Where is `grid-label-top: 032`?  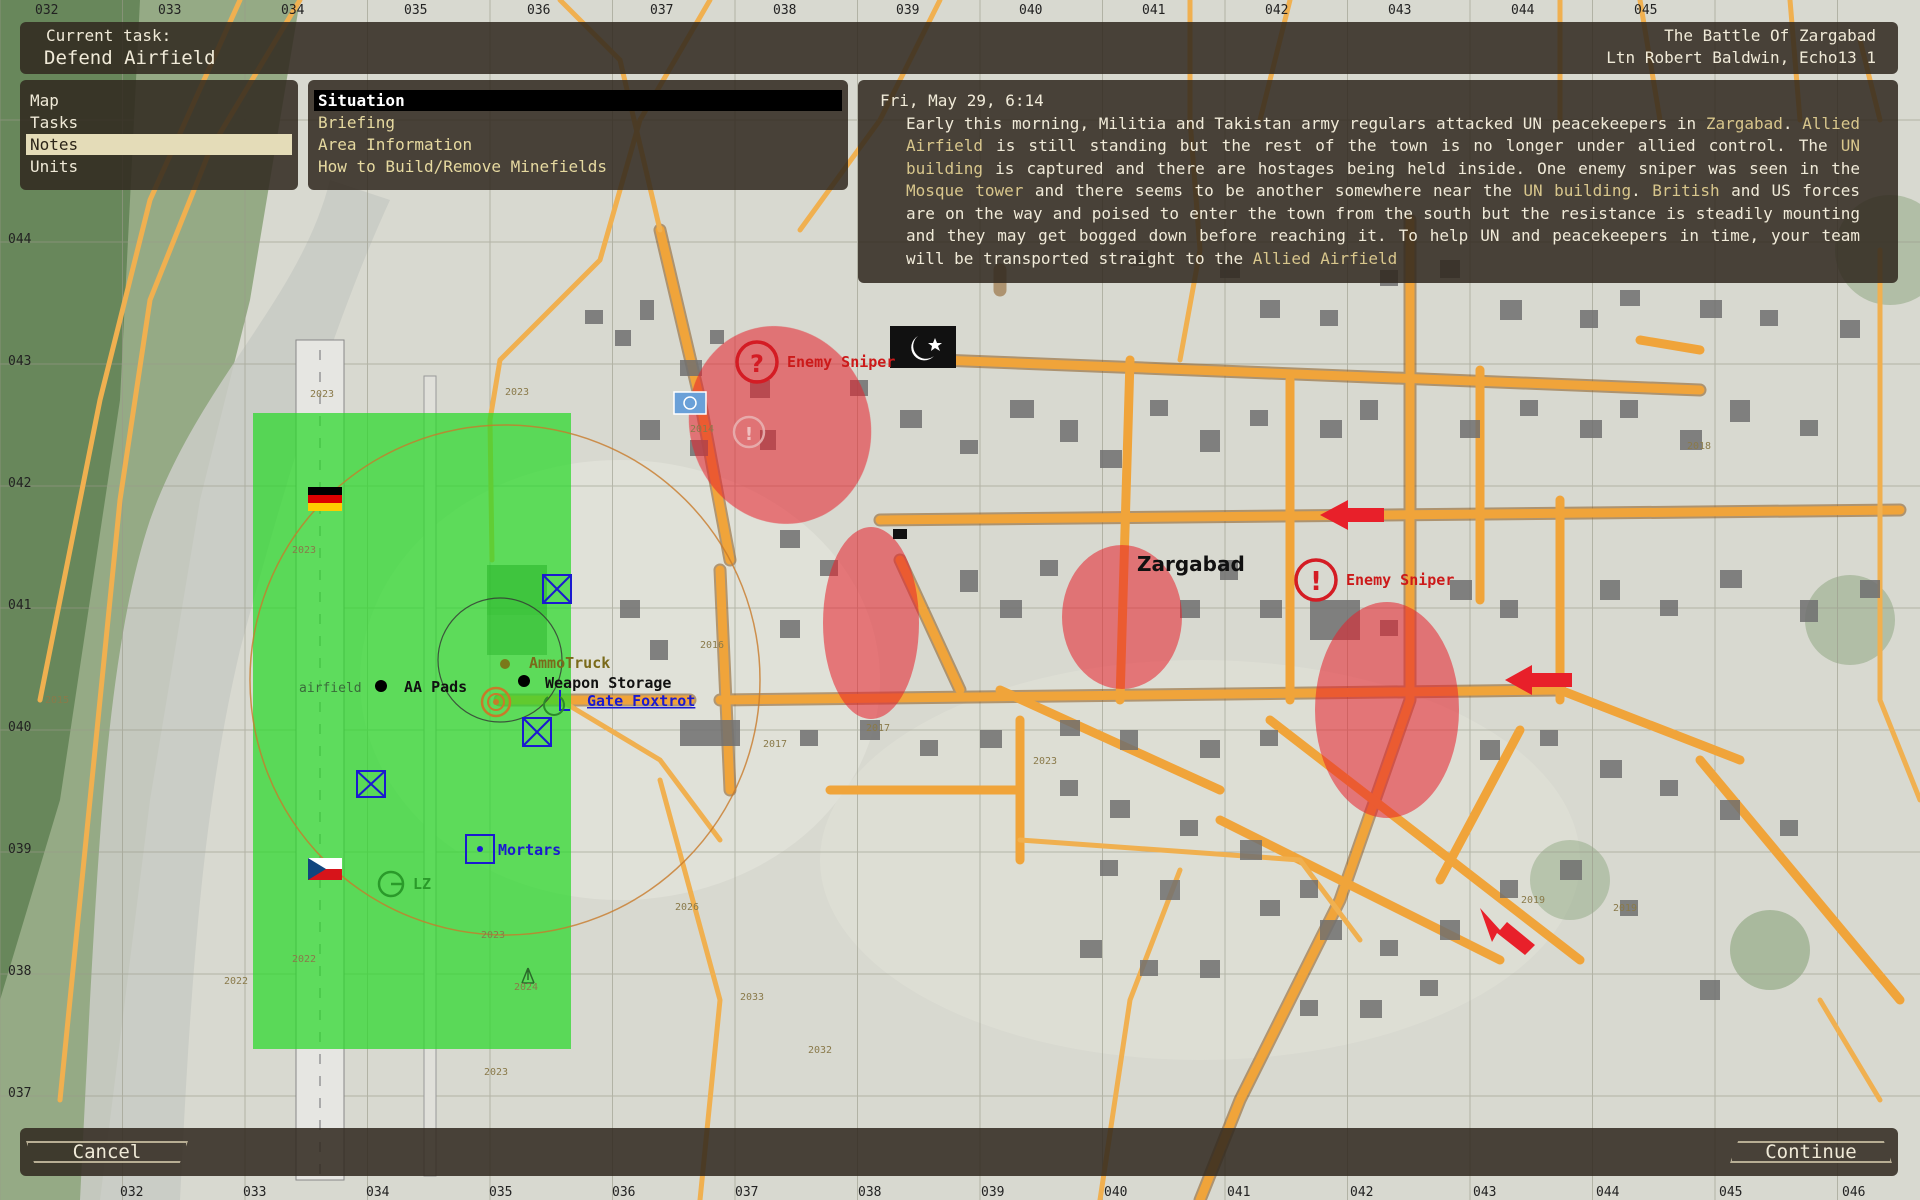 grid-label-top: 032 is located at coordinates (46, 10).